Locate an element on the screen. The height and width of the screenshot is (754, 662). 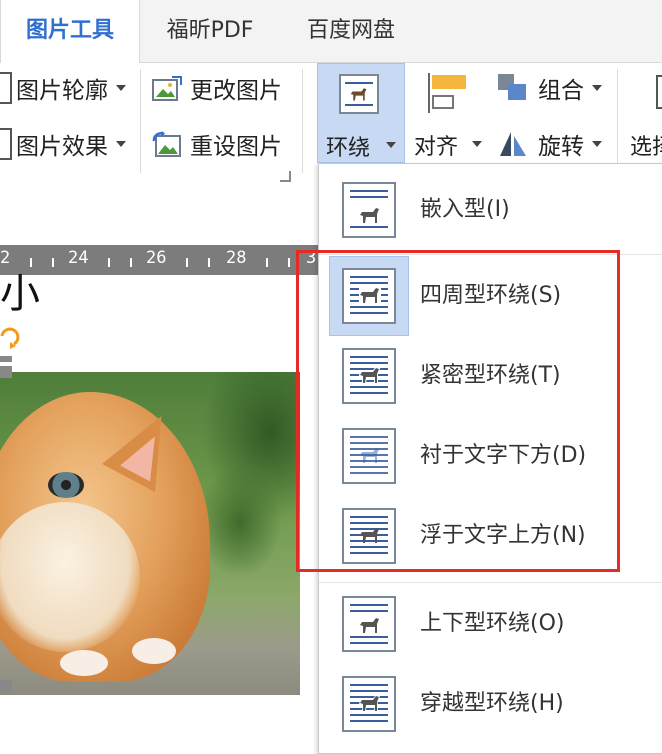
select-pane-button: 选择 is located at coordinates (645, 113).